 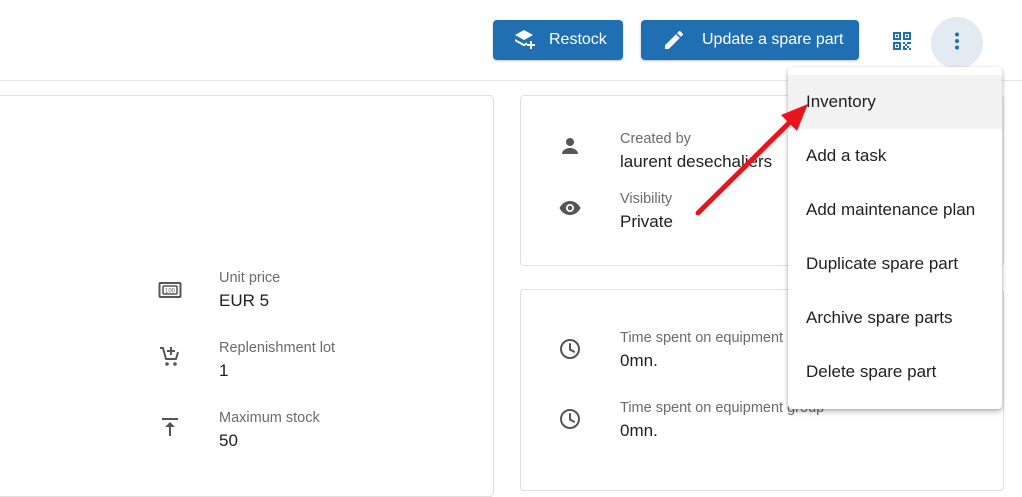 What do you see at coordinates (895, 156) in the screenshot?
I see `menu-item-add-task: Add a task` at bounding box center [895, 156].